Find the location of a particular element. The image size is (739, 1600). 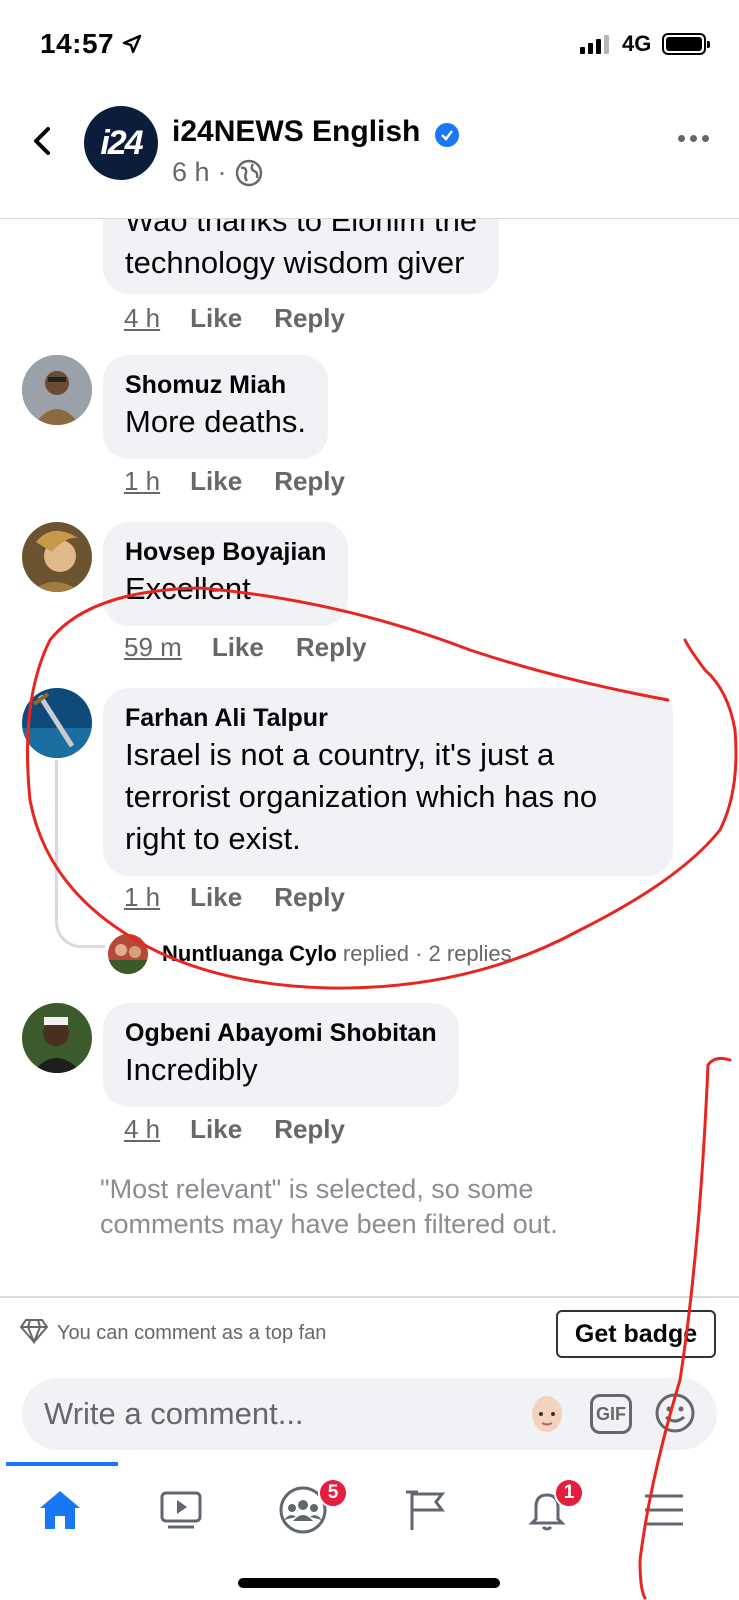

replies-count: · 2 replies is located at coordinates (463, 953).